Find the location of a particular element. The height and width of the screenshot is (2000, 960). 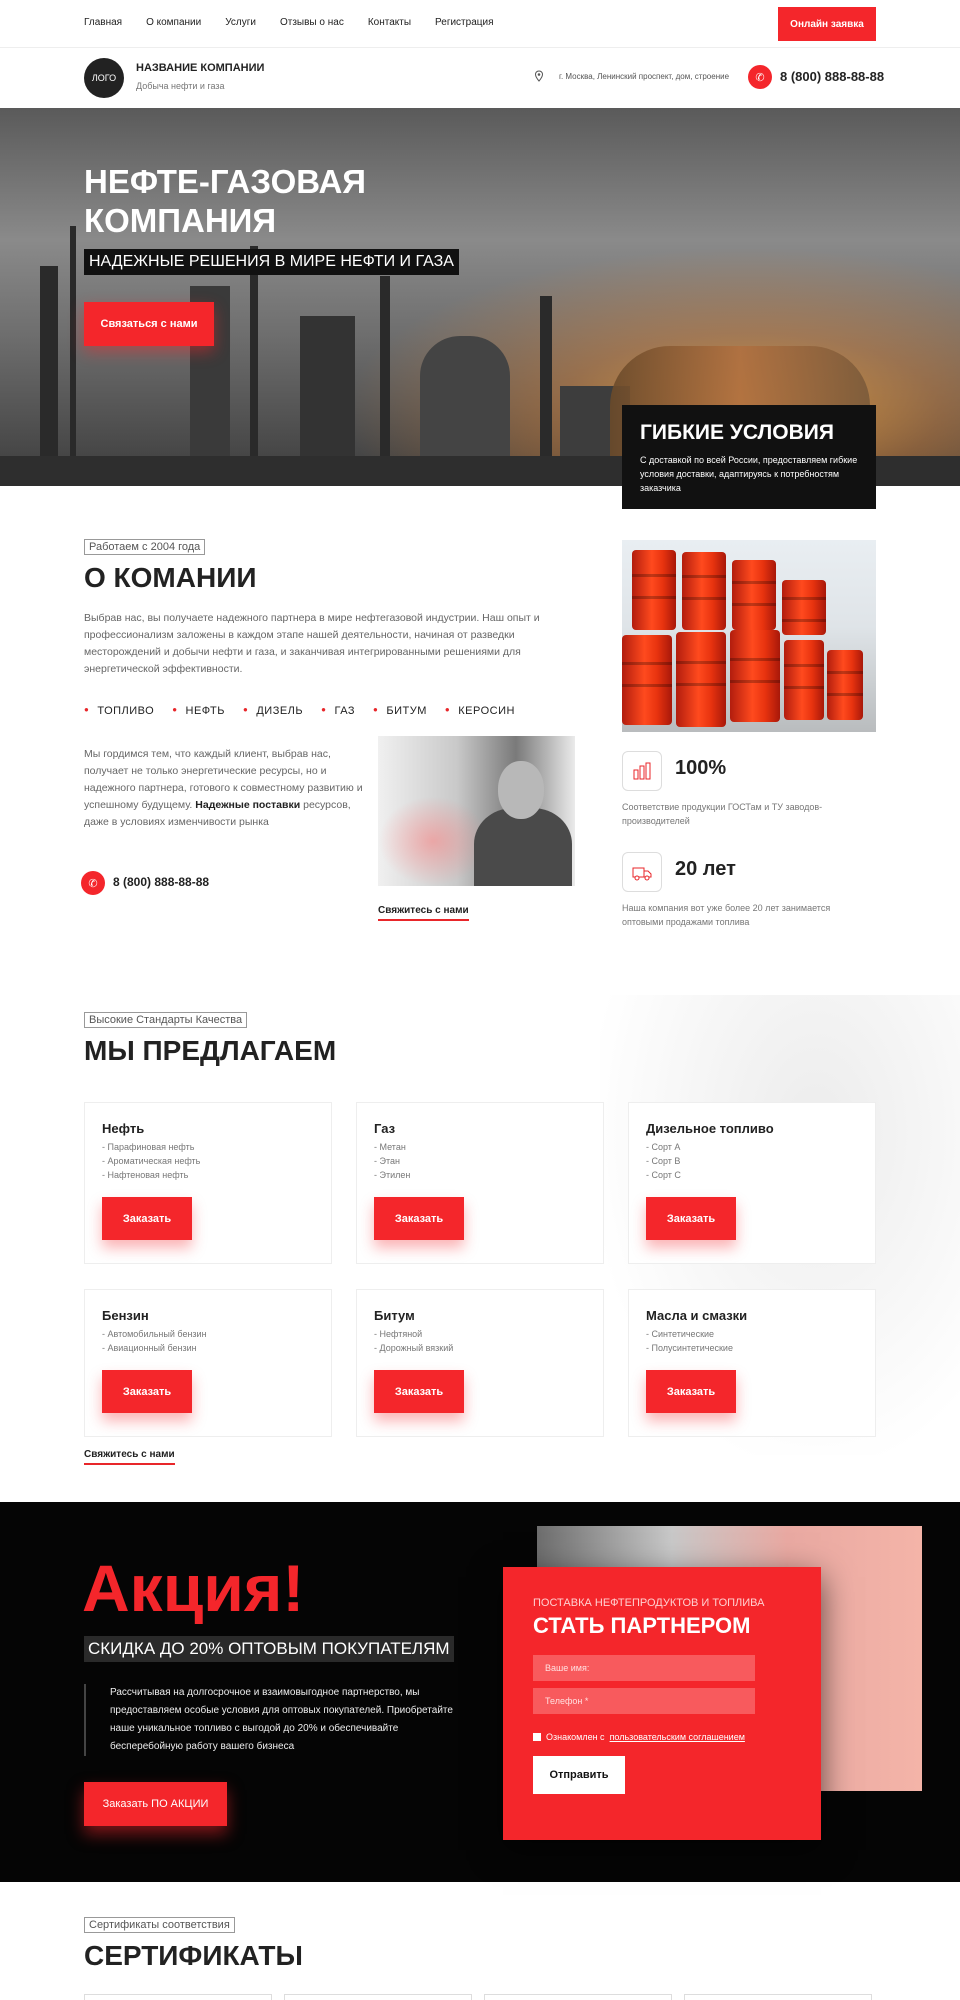

submit-button: Отправить is located at coordinates (579, 1775).